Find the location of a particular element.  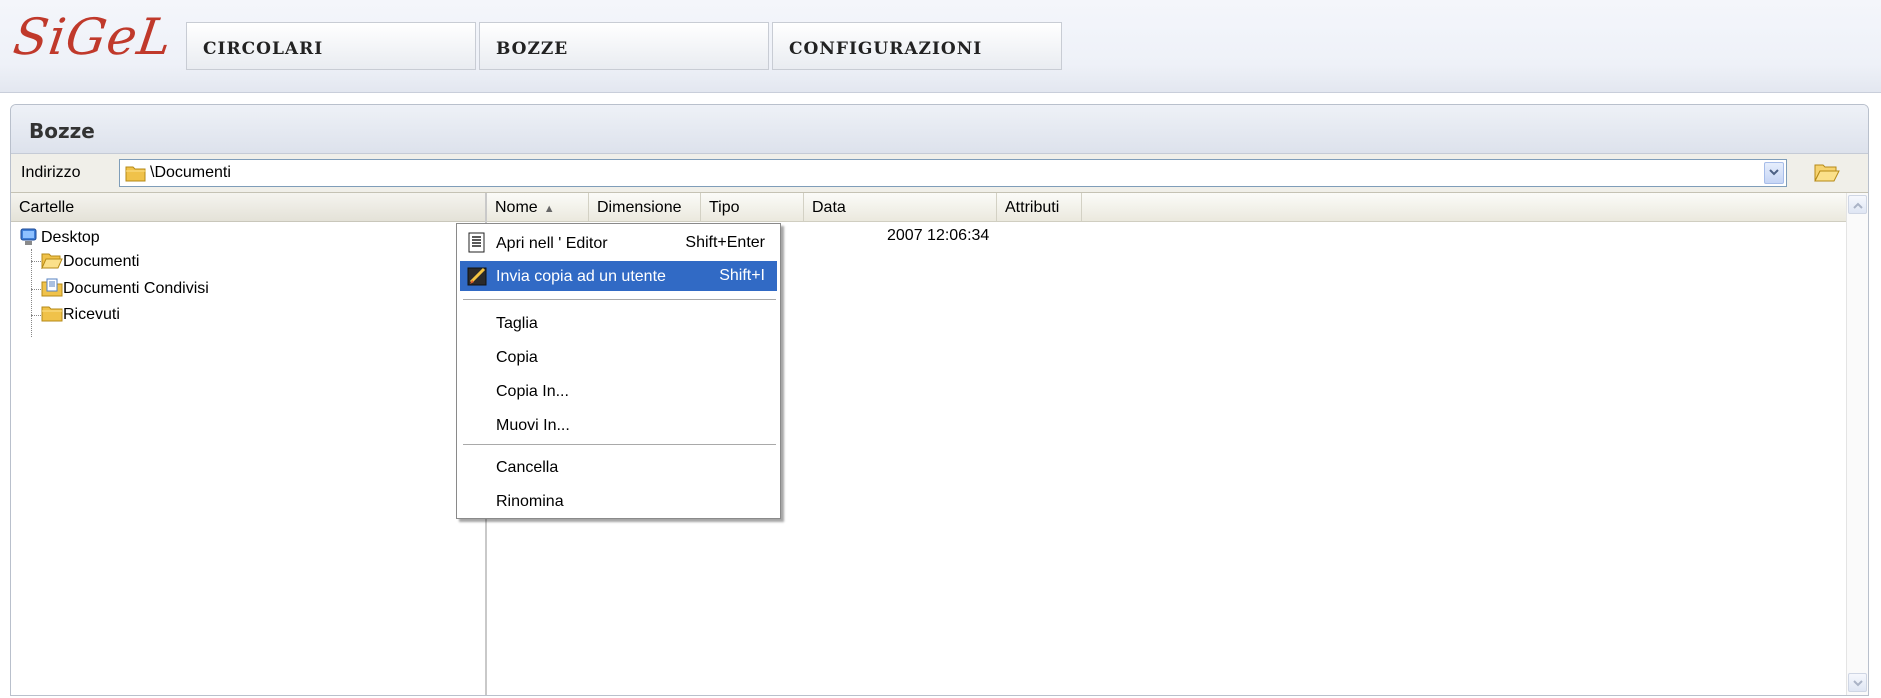

menu-item-rename: Rinomina is located at coordinates (618, 501).